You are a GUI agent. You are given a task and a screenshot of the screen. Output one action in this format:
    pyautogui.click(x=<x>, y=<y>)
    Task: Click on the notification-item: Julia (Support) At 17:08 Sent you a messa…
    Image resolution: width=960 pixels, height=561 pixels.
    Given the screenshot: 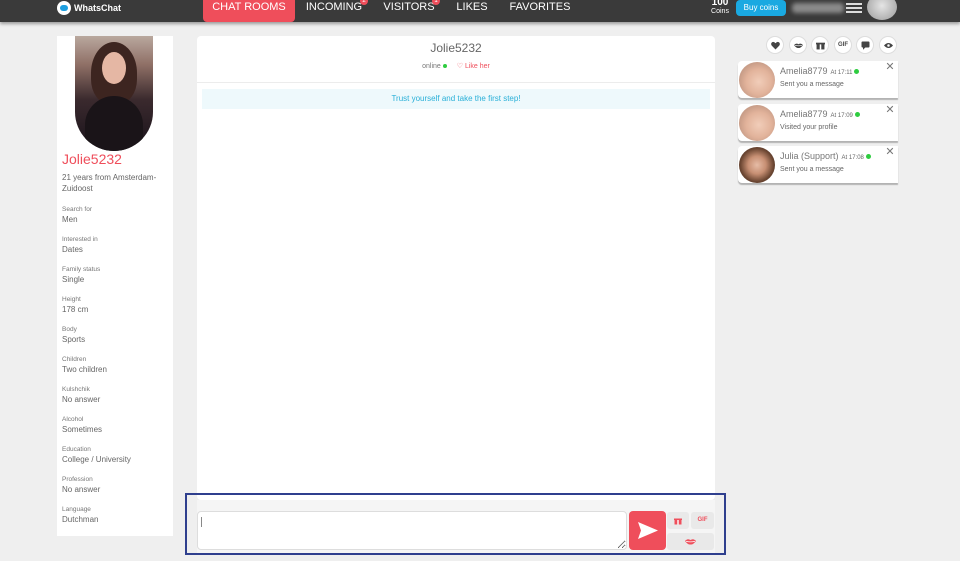 What is the action you would take?
    pyautogui.click(x=818, y=164)
    